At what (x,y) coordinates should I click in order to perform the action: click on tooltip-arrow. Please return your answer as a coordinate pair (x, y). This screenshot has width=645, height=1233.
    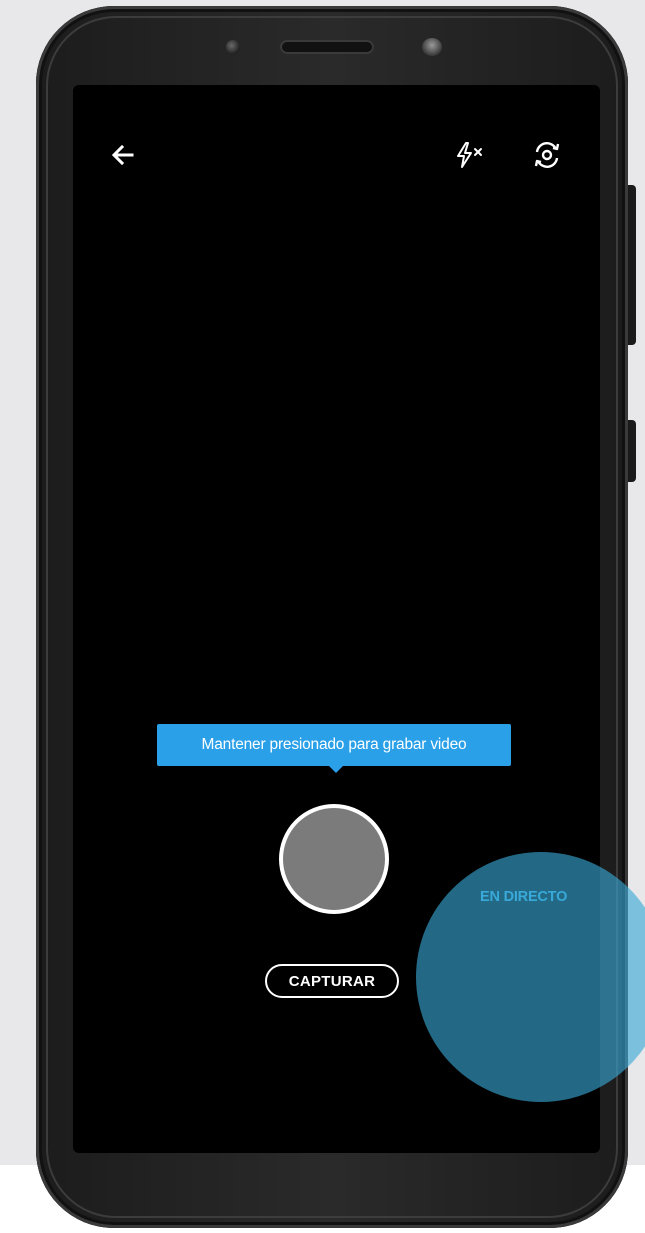
    Looking at the image, I should click on (336, 769).